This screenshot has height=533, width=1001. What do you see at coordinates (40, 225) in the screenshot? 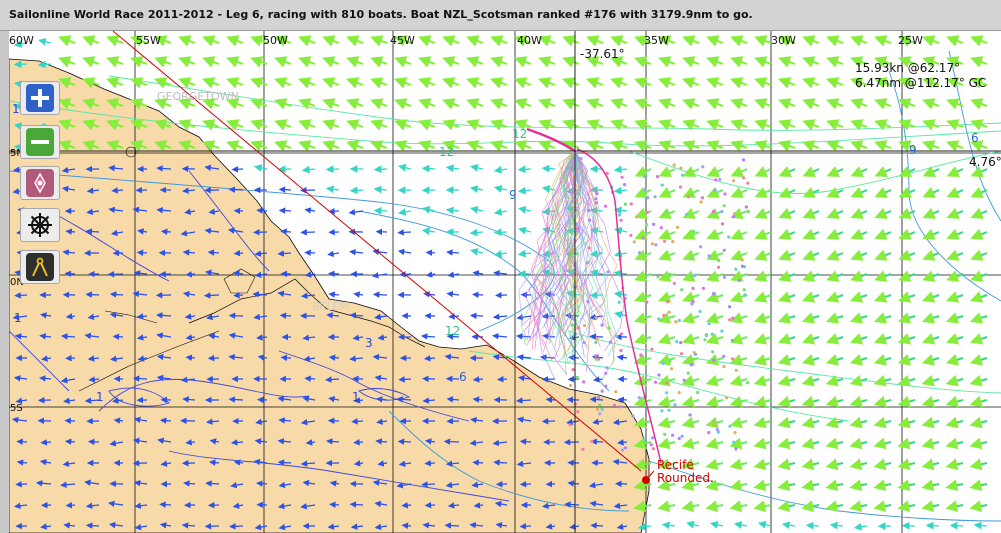
I see `steering-wheel-button` at bounding box center [40, 225].